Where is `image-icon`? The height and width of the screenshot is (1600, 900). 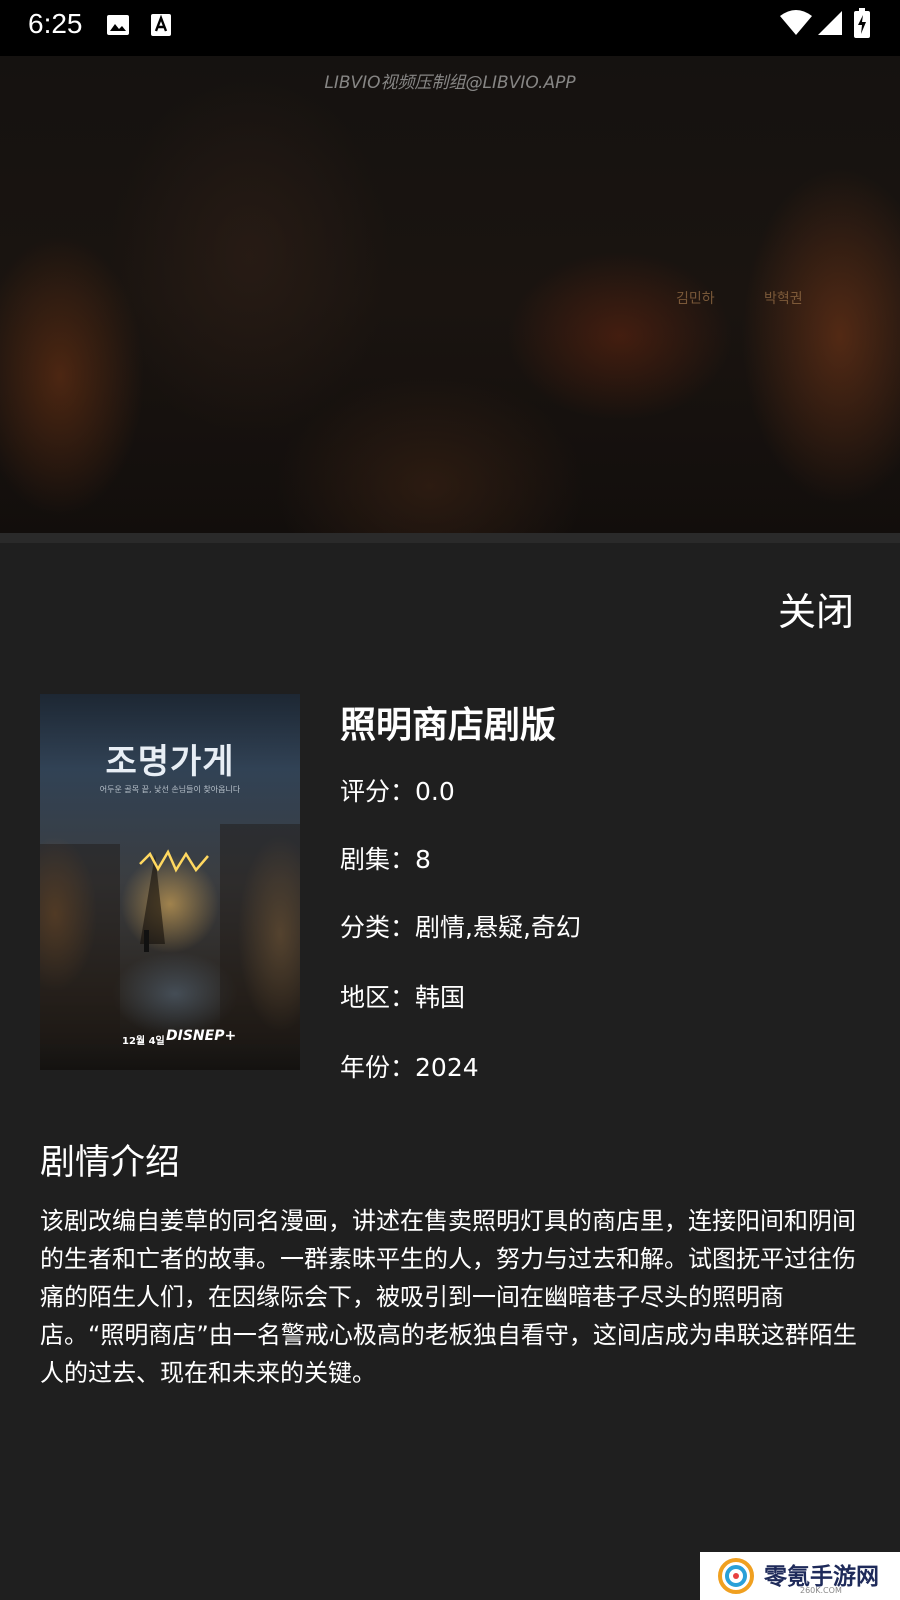
image-icon is located at coordinates (118, 27).